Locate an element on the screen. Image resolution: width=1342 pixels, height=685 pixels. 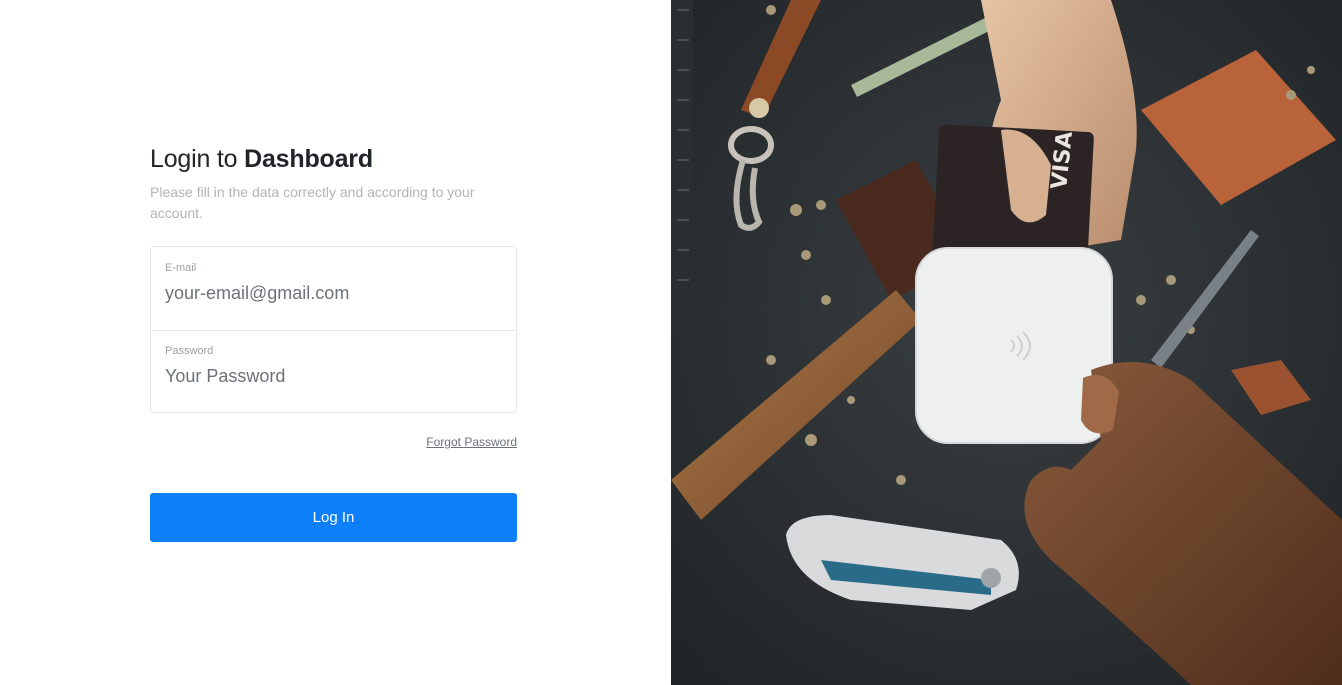
page-title: Login to Dashboard is located at coordinates (333, 159).